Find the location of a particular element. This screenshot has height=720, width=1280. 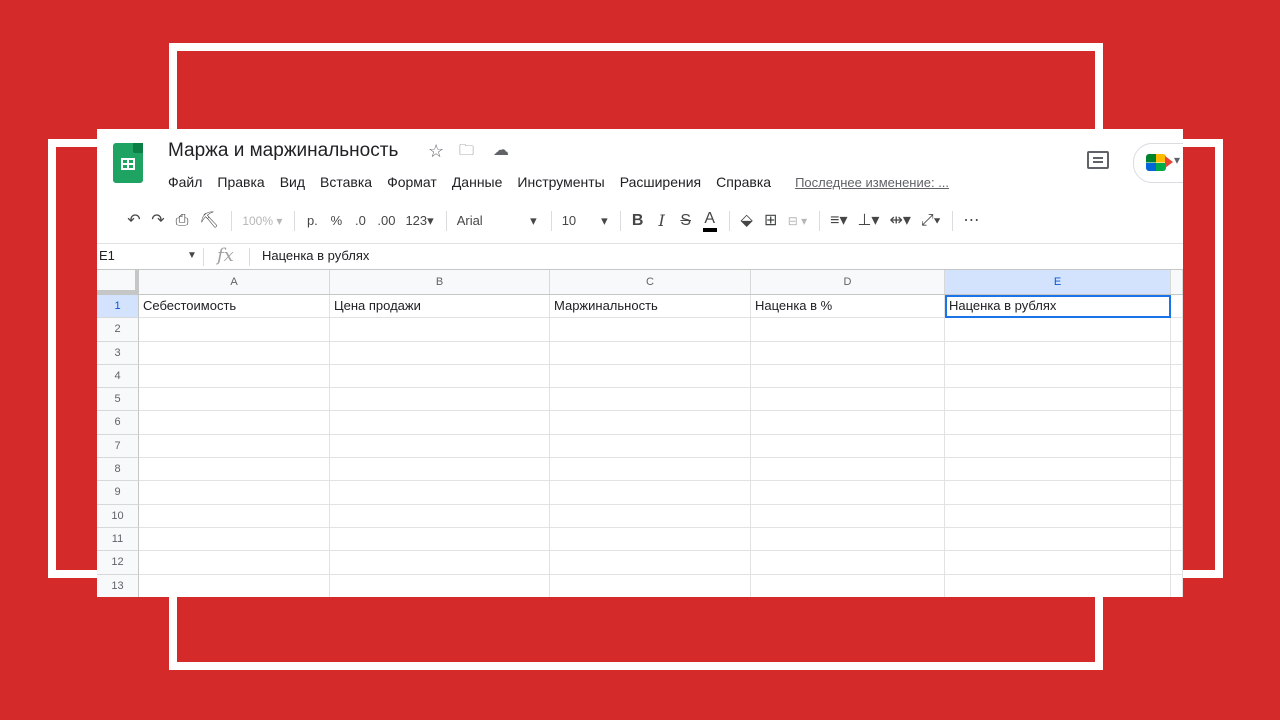

cell-b10 is located at coordinates (440, 516).